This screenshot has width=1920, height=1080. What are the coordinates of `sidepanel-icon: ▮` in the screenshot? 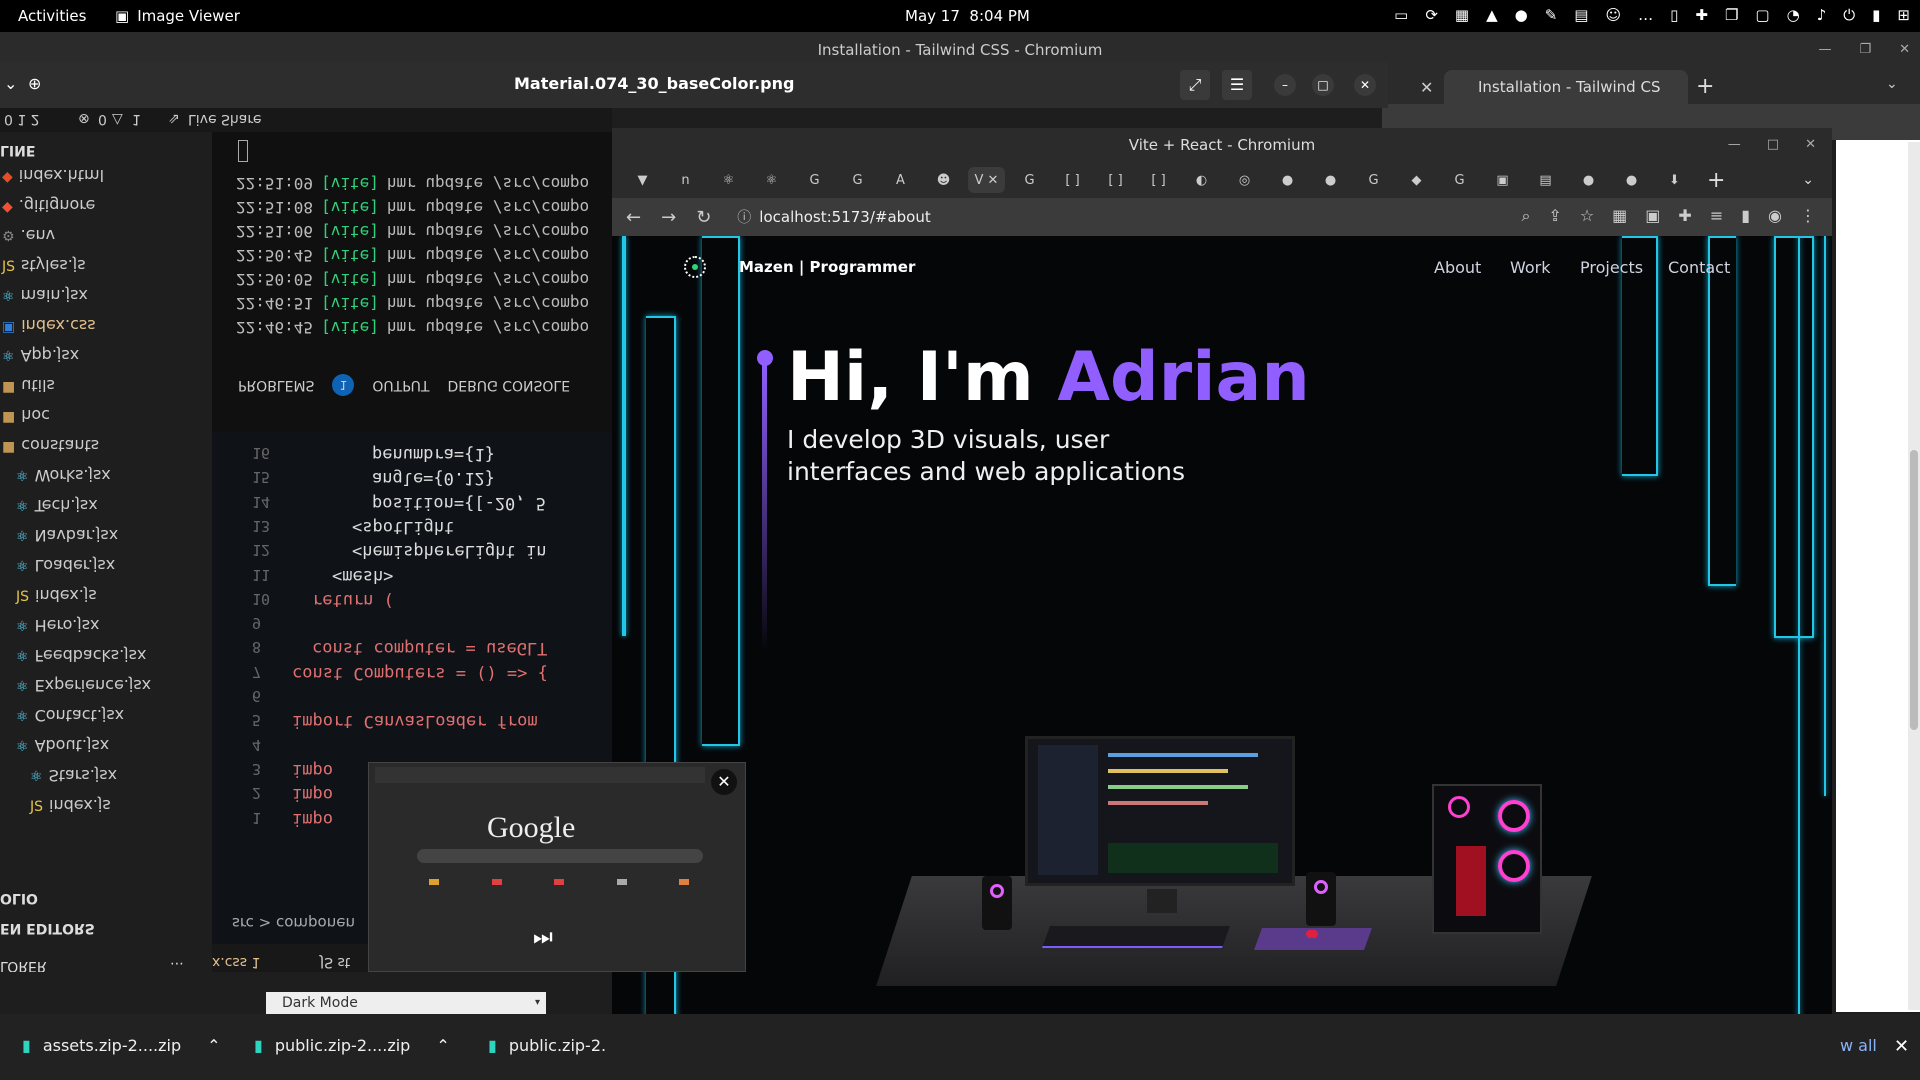 It's located at (1745, 216).